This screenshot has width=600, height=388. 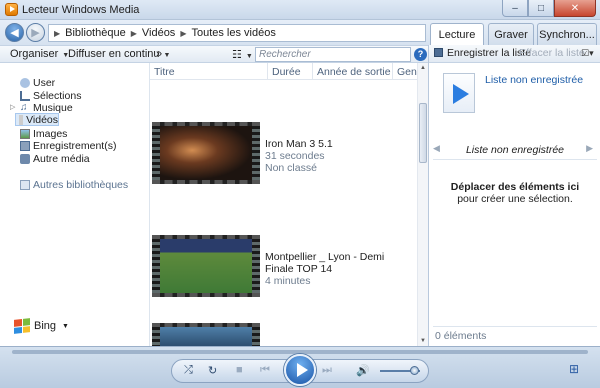 What do you see at coordinates (354, 72) in the screenshot?
I see `column-release-year: Année de sortie` at bounding box center [354, 72].